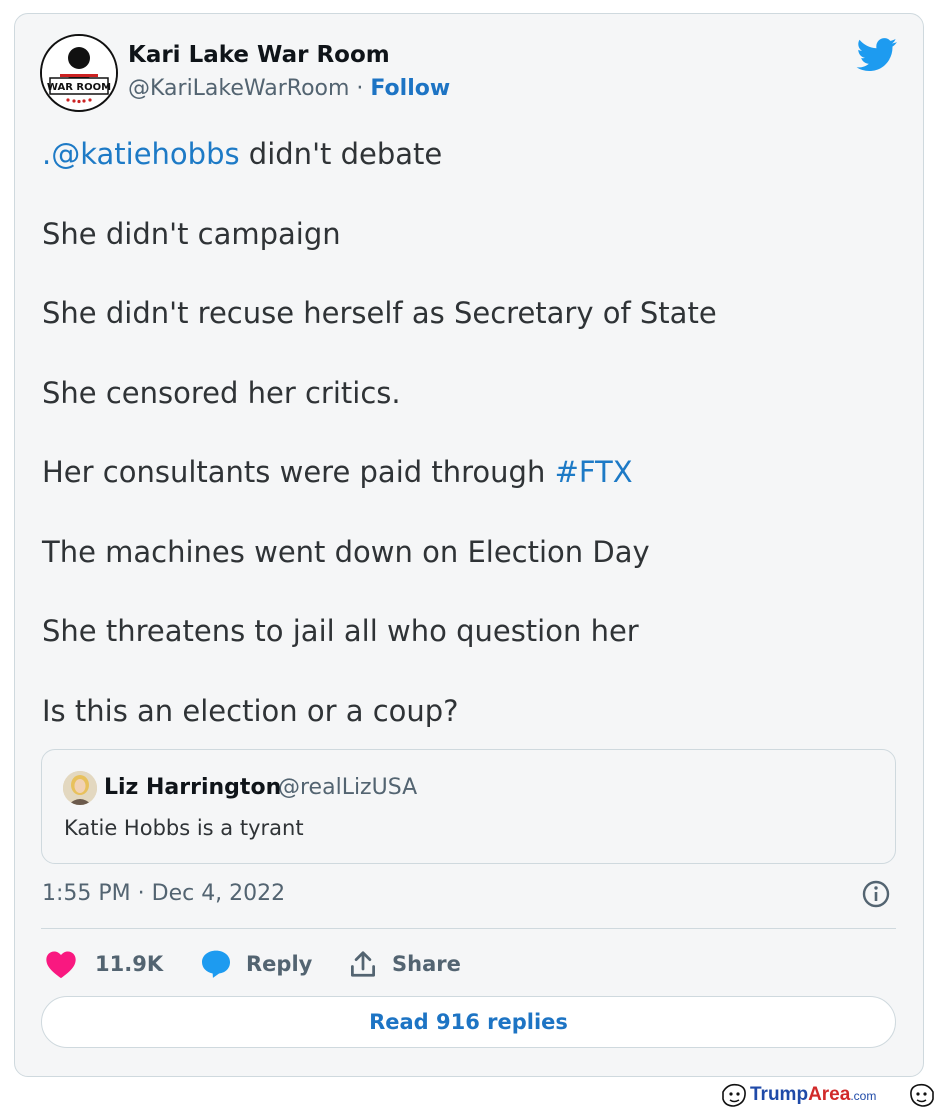 The image size is (940, 1109). Describe the element at coordinates (192, 787) in the screenshot. I see `quoted-author-name: Liz Harrington` at that location.